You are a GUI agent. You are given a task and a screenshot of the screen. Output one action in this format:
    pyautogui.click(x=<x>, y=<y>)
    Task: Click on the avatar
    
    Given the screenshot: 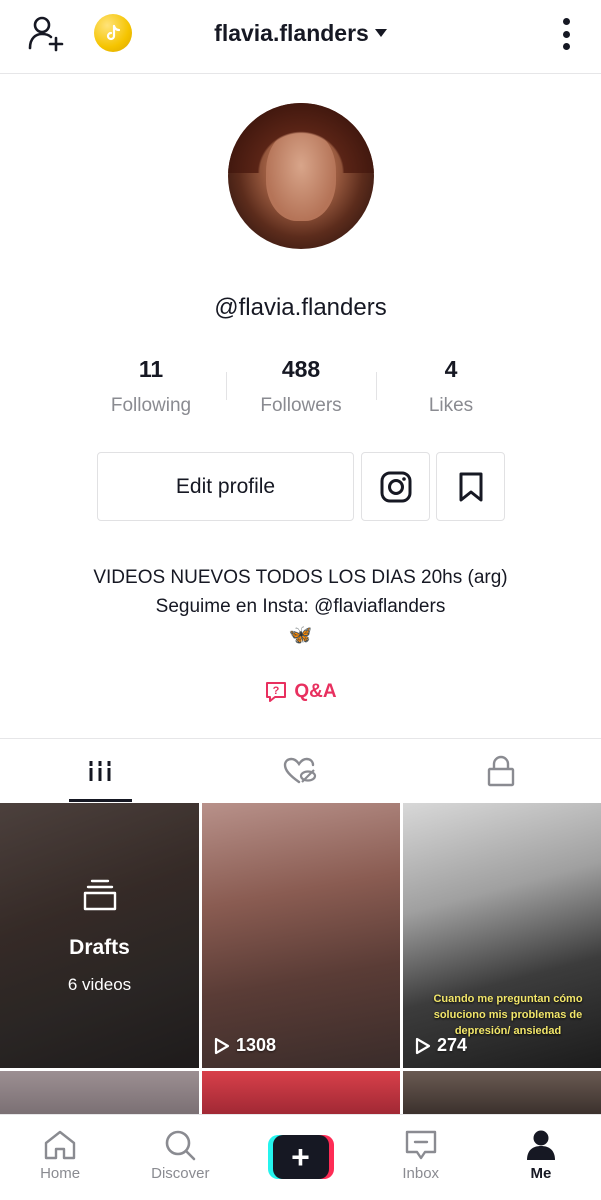 What is the action you would take?
    pyautogui.click(x=301, y=176)
    